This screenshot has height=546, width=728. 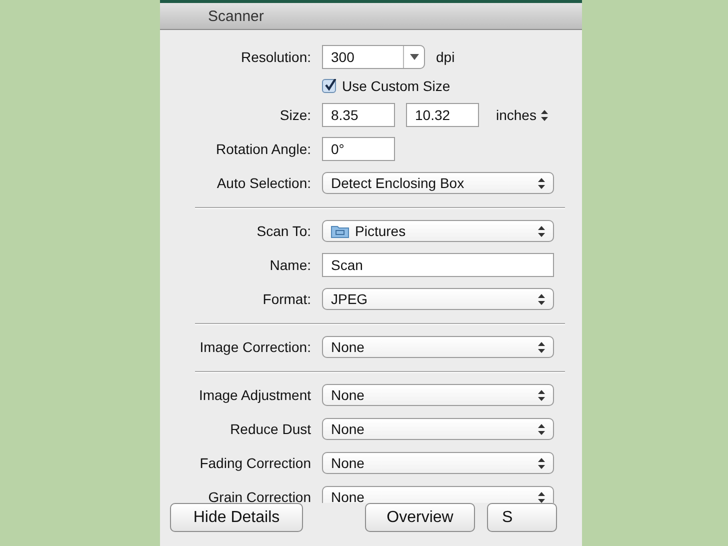 What do you see at coordinates (255, 463) in the screenshot?
I see `field-label: Fading Correction` at bounding box center [255, 463].